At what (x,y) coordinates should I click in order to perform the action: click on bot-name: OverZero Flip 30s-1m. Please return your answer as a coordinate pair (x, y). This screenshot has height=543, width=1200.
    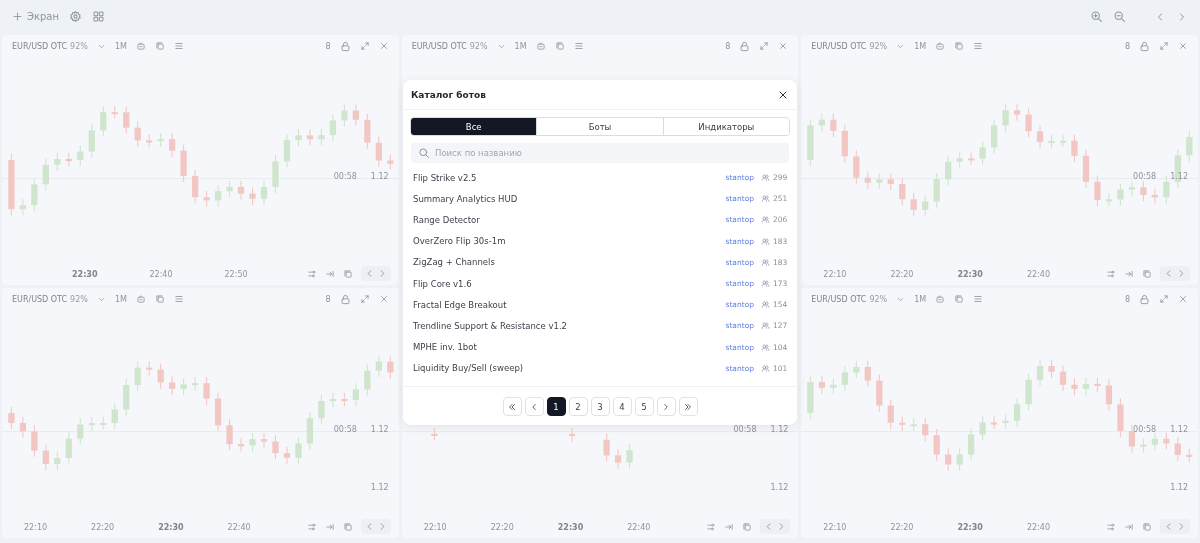
    Looking at the image, I should click on (569, 241).